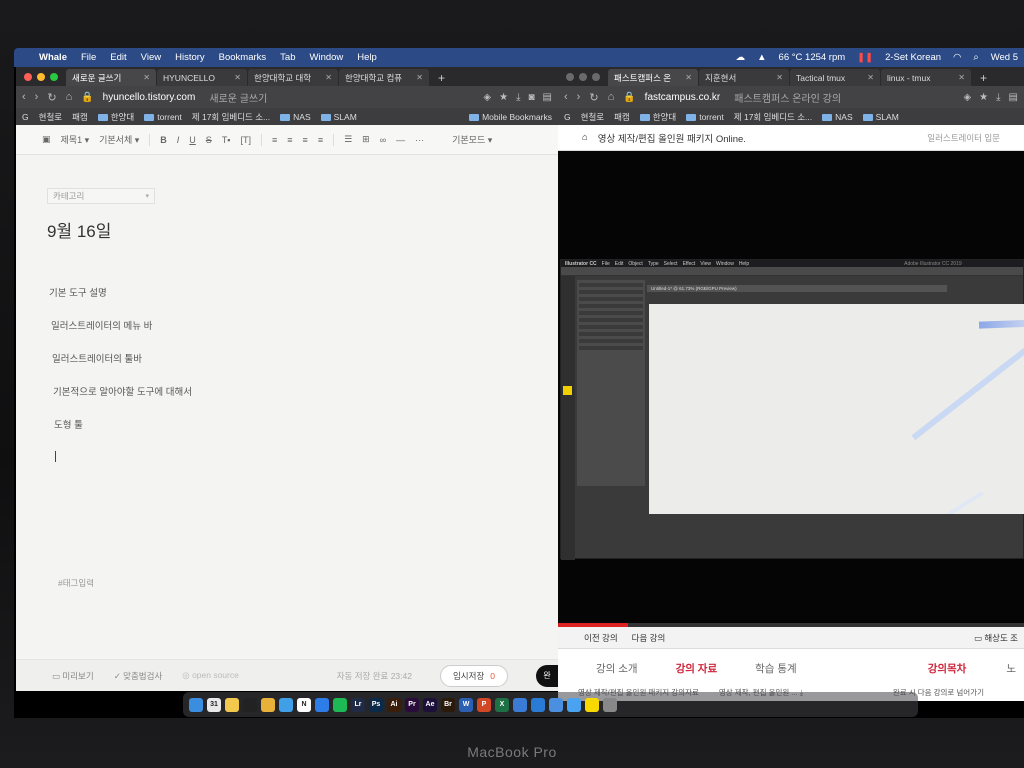 The image size is (1024, 768). I want to click on forward-icon: ›, so click(579, 97).